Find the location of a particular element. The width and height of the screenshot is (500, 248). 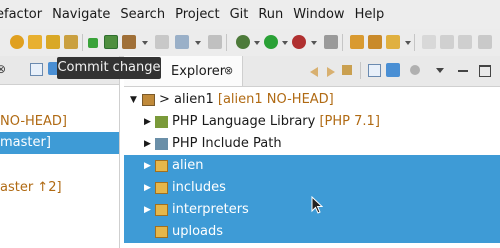

tree-row: uploads is located at coordinates (312, 232).